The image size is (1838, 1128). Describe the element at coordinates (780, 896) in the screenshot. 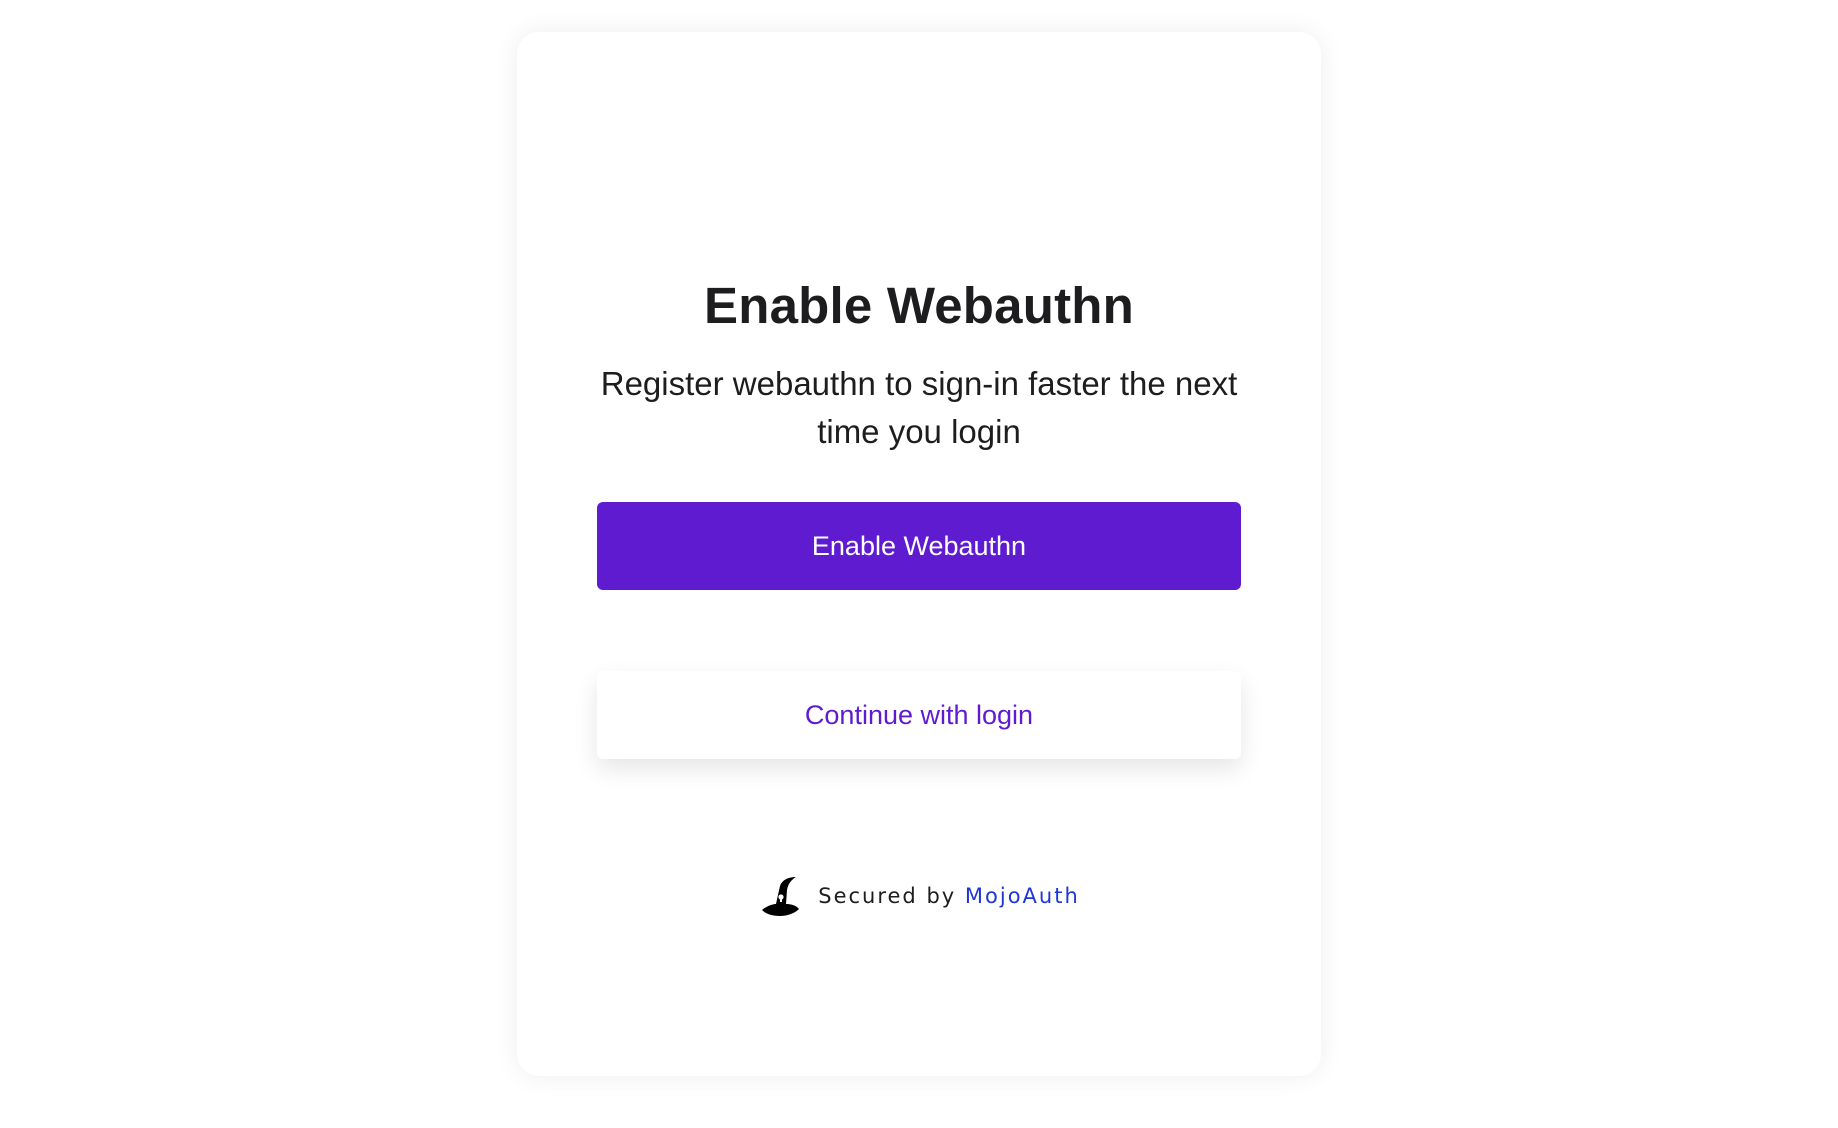

I see `wizard-hat-icon` at that location.